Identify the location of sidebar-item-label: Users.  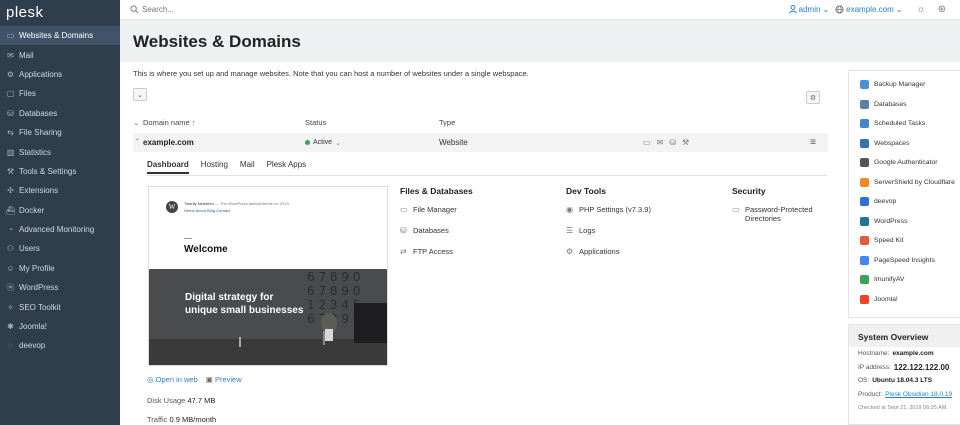
(29, 249).